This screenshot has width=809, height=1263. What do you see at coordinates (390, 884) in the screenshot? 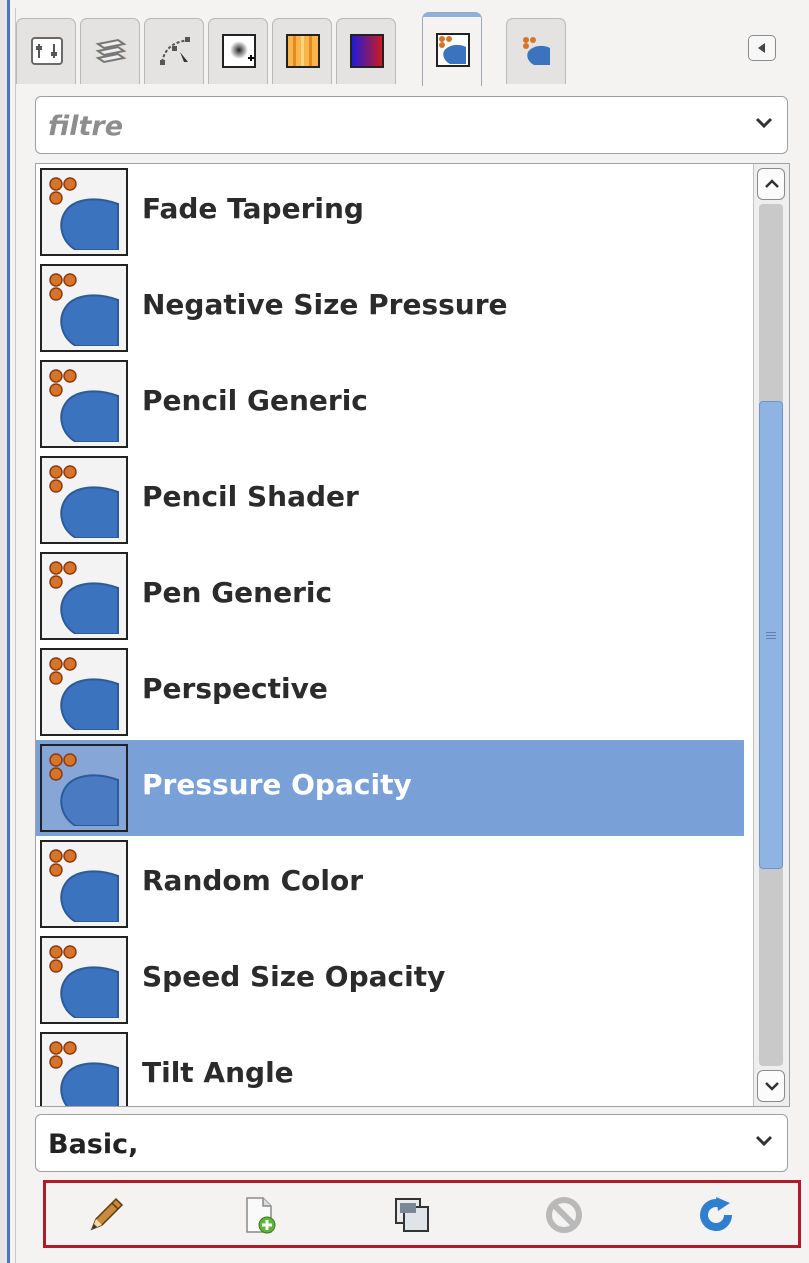
I see `list-item: Random Color` at bounding box center [390, 884].